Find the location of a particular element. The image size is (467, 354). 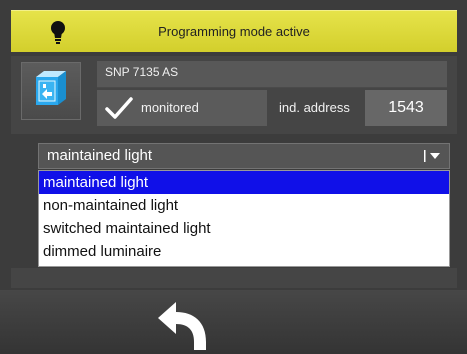

back-arrow-icon is located at coordinates (182, 326).